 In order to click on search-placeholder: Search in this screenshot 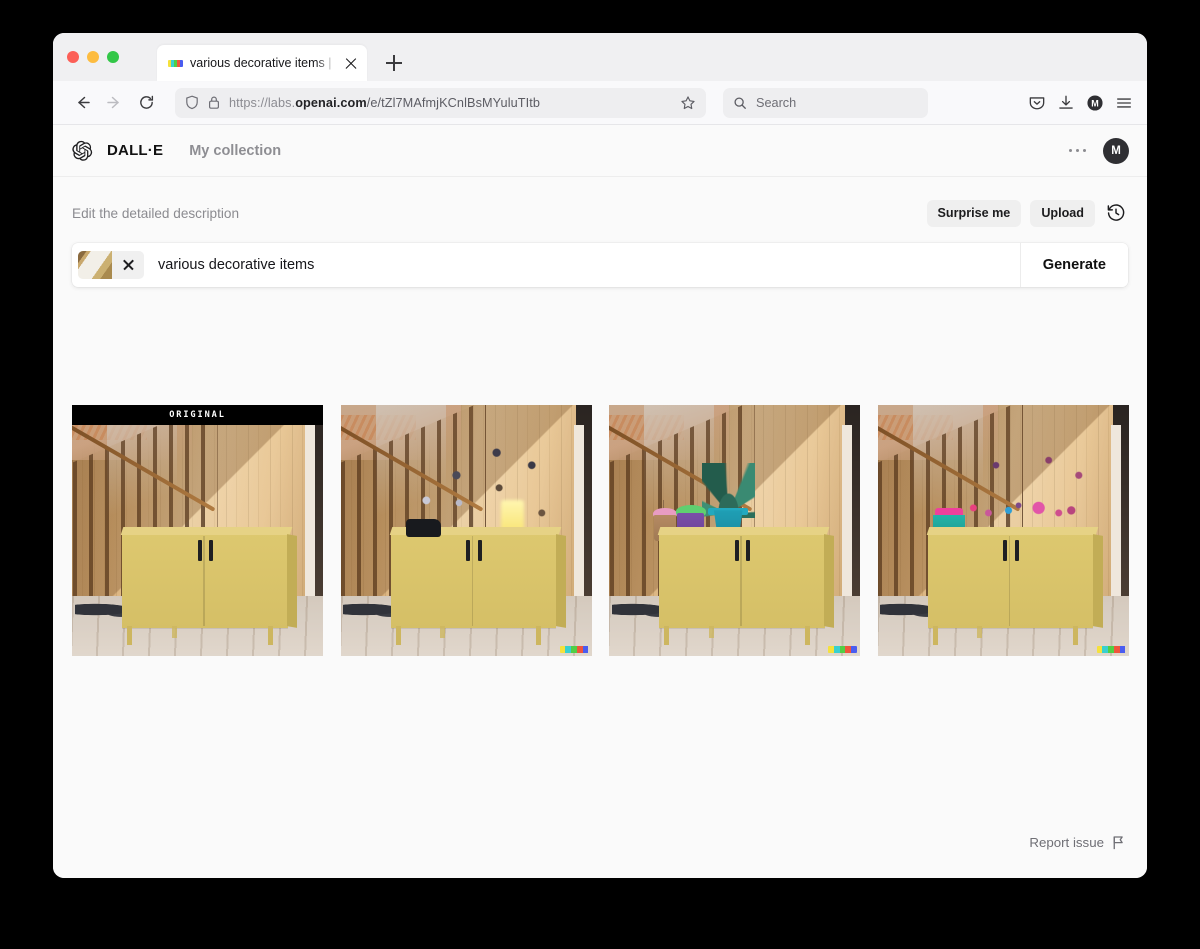, I will do `click(776, 102)`.